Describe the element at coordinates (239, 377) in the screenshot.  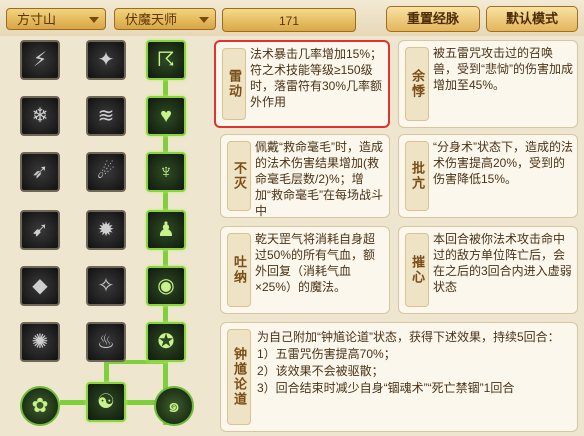
I see `skill-name: 钟馗论道` at that location.